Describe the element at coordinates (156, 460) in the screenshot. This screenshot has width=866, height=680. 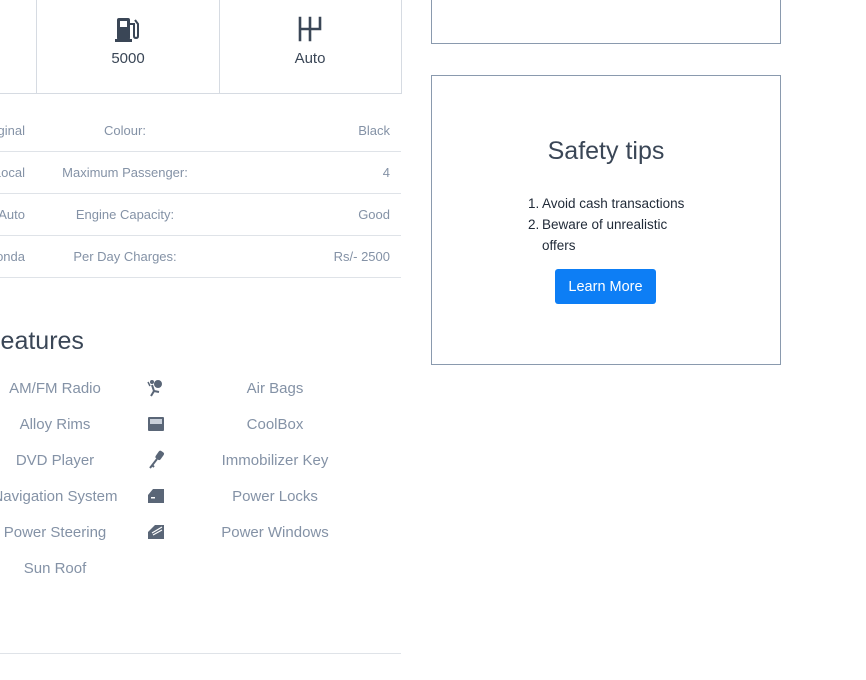
I see `key-icon` at that location.